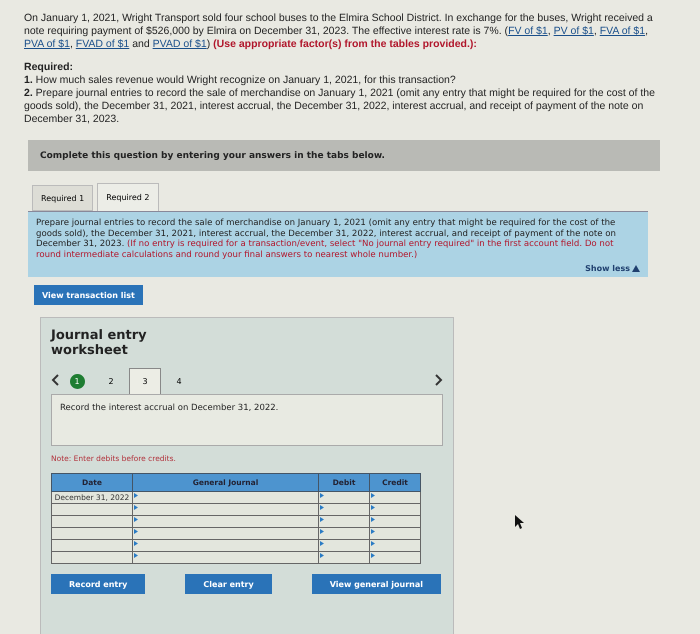 The width and height of the screenshot is (700, 634). Describe the element at coordinates (63, 198) in the screenshot. I see `requirement-tab: Required 1` at that location.